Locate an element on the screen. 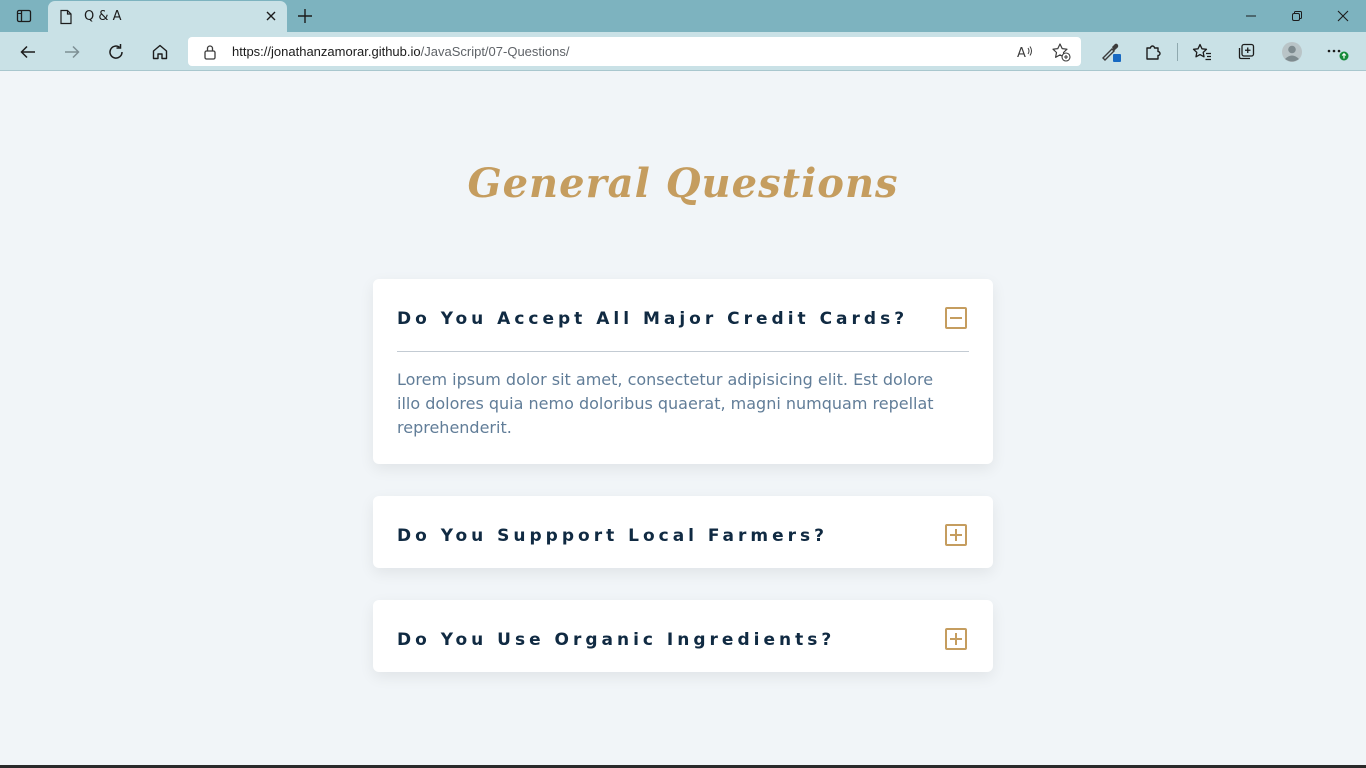 Image resolution: width=1366 pixels, height=768 pixels. plus-icon is located at coordinates (305, 16).